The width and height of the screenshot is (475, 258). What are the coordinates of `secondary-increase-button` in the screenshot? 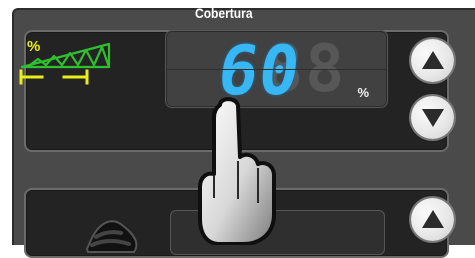 It's located at (432, 219).